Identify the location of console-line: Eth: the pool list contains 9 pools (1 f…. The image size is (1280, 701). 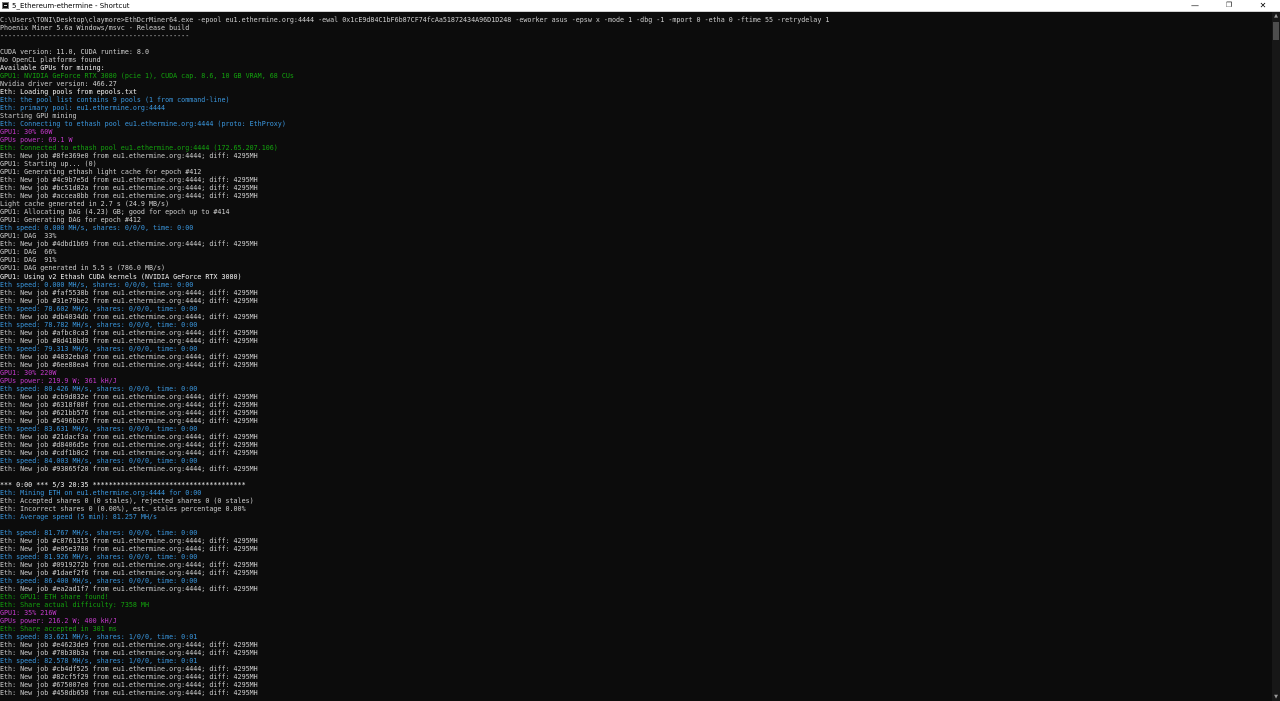
(115, 100).